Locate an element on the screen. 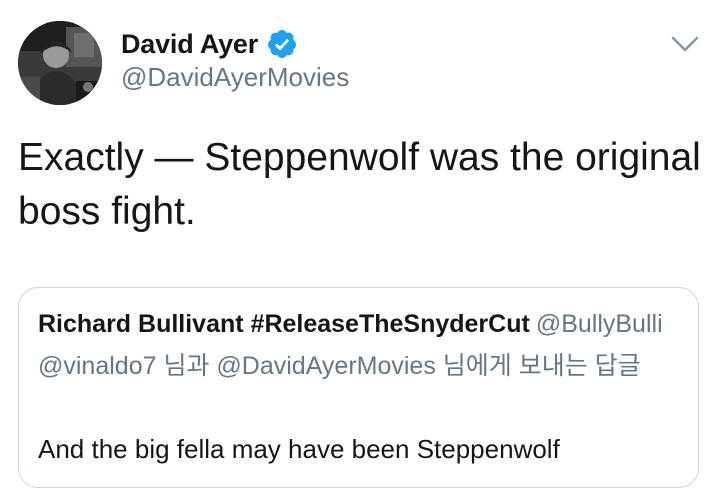  chevron-down-icon is located at coordinates (685, 44).